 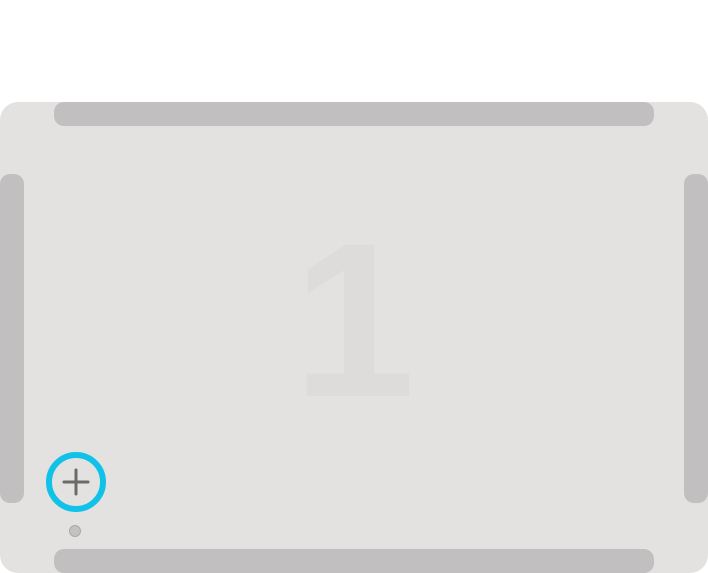 I want to click on add-button, so click(x=76, y=482).